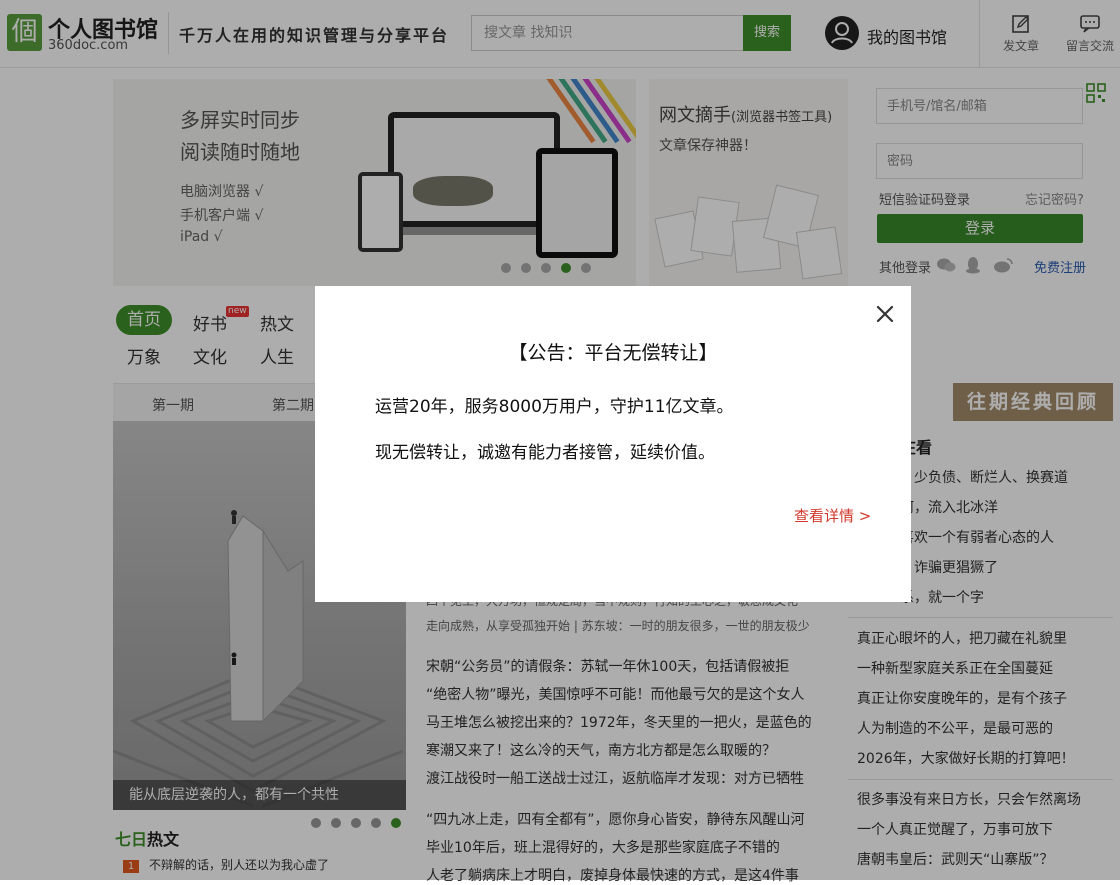 The image size is (1120, 885). I want to click on modal-line-2: 现无偿转让，诚邀有能力者接管，延续价值。, so click(545, 453).